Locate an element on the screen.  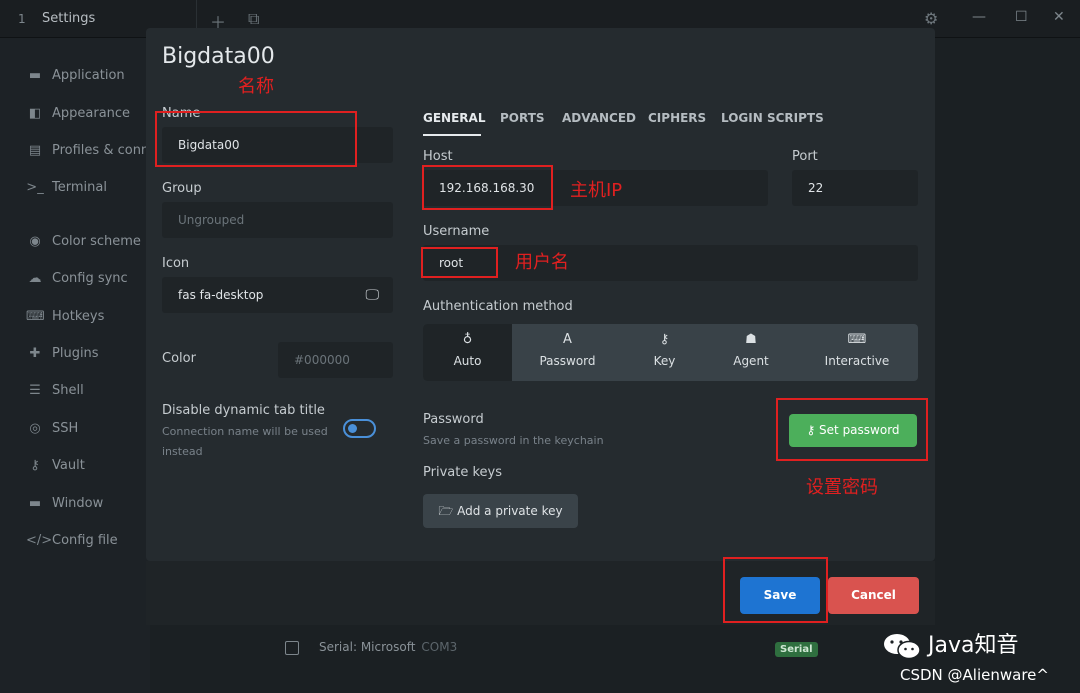
annotation-name: 名称 is located at coordinates (256, 86).